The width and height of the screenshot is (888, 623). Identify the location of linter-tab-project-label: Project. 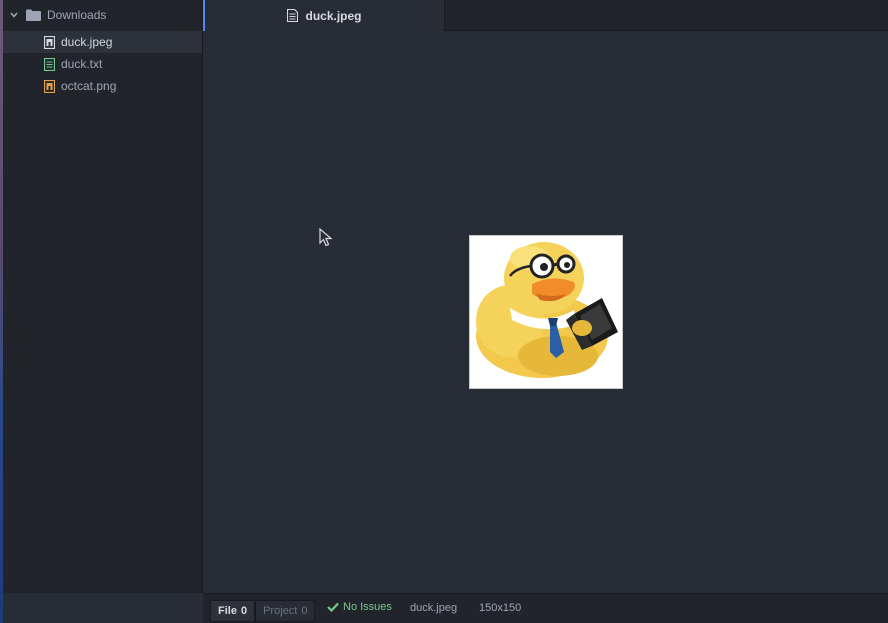
(280, 611).